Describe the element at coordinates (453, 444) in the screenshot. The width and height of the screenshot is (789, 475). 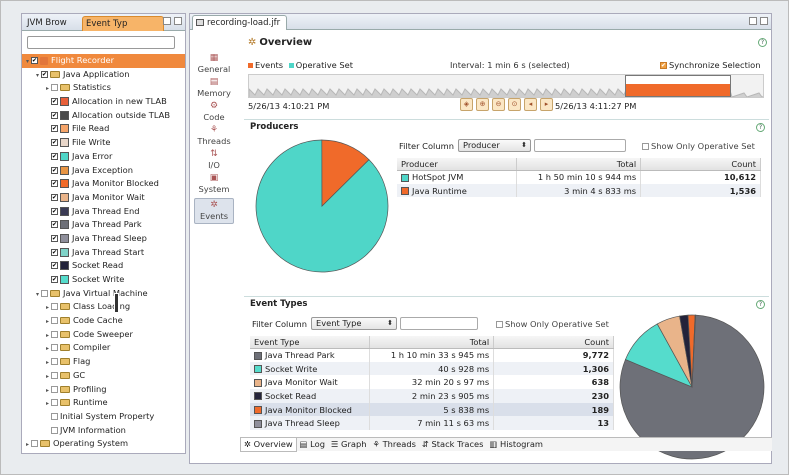
I see `bottom-tab-stack-traces: ⇵ Stack Traces` at that location.